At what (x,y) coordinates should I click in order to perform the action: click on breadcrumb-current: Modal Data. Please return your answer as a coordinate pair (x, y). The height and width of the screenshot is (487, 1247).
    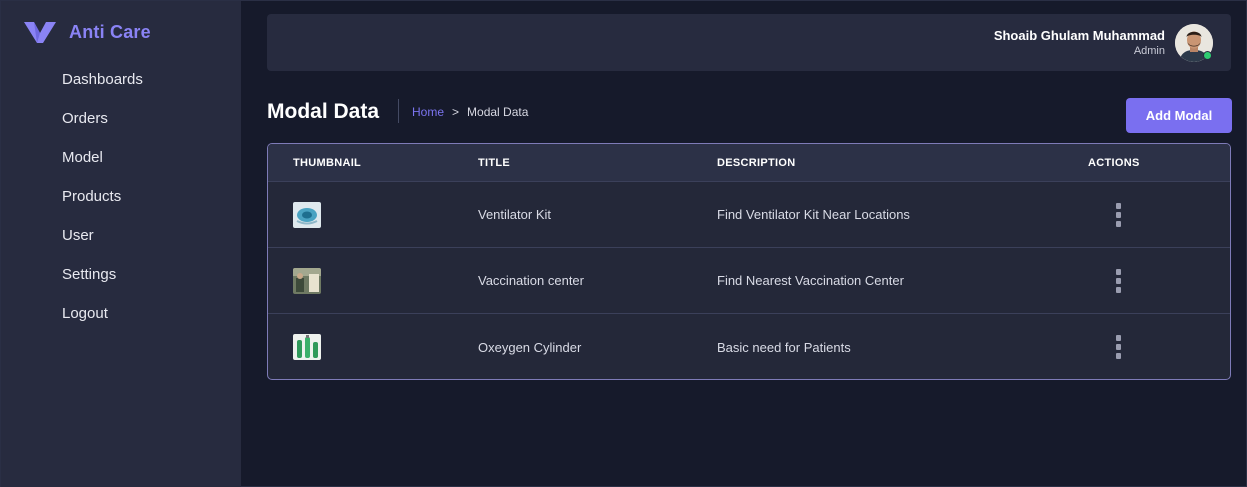
    Looking at the image, I should click on (498, 112).